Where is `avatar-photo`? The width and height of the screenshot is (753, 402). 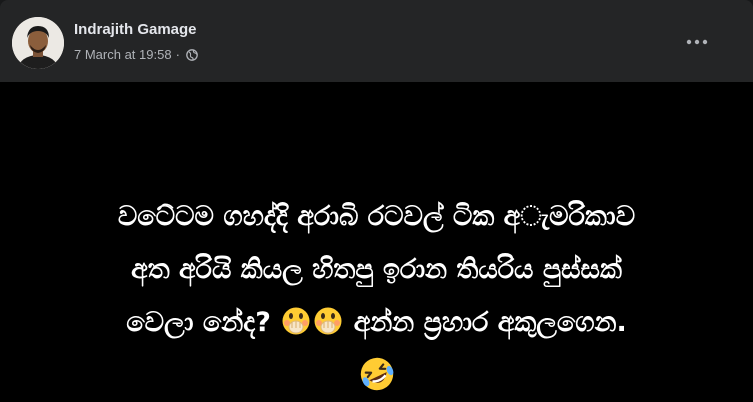
avatar-photo is located at coordinates (38, 43).